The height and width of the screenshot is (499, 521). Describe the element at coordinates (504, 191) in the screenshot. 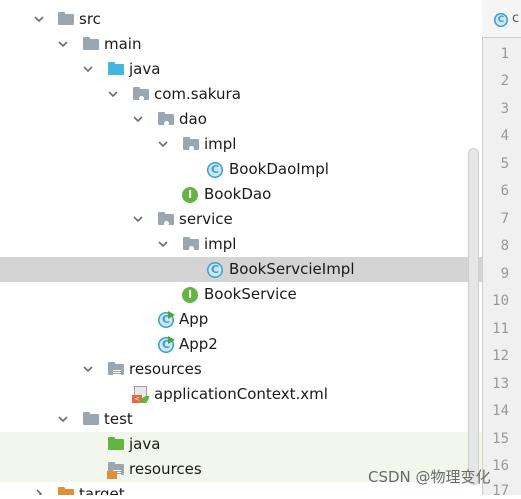

I see `line-number: 6` at that location.